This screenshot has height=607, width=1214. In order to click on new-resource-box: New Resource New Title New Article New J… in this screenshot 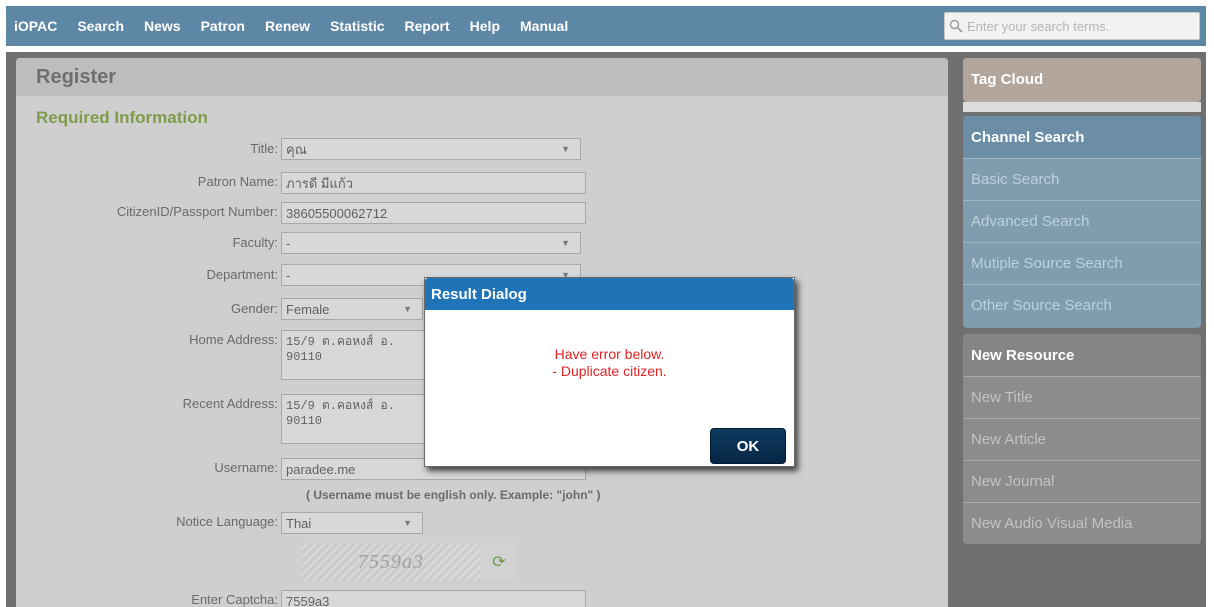, I will do `click(1082, 439)`.